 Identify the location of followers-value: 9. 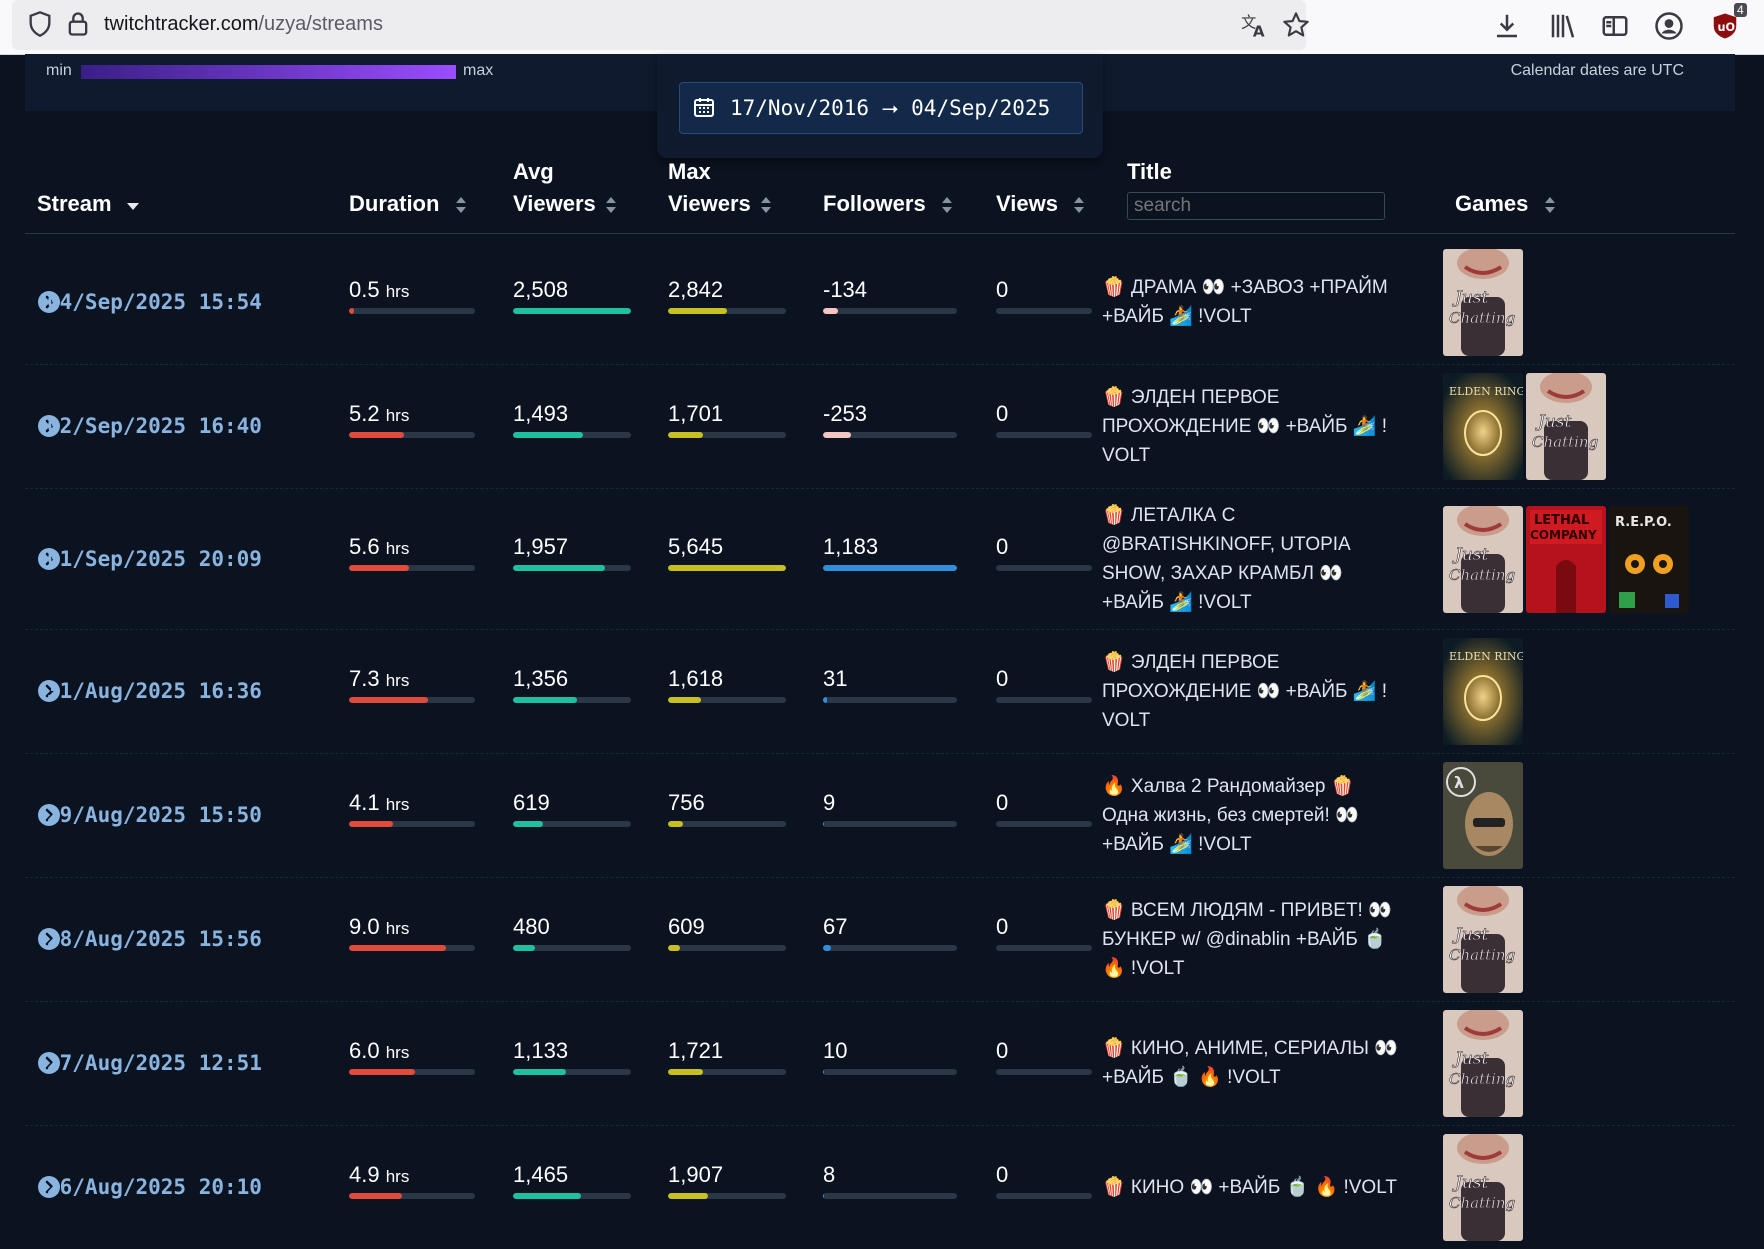
(829, 802).